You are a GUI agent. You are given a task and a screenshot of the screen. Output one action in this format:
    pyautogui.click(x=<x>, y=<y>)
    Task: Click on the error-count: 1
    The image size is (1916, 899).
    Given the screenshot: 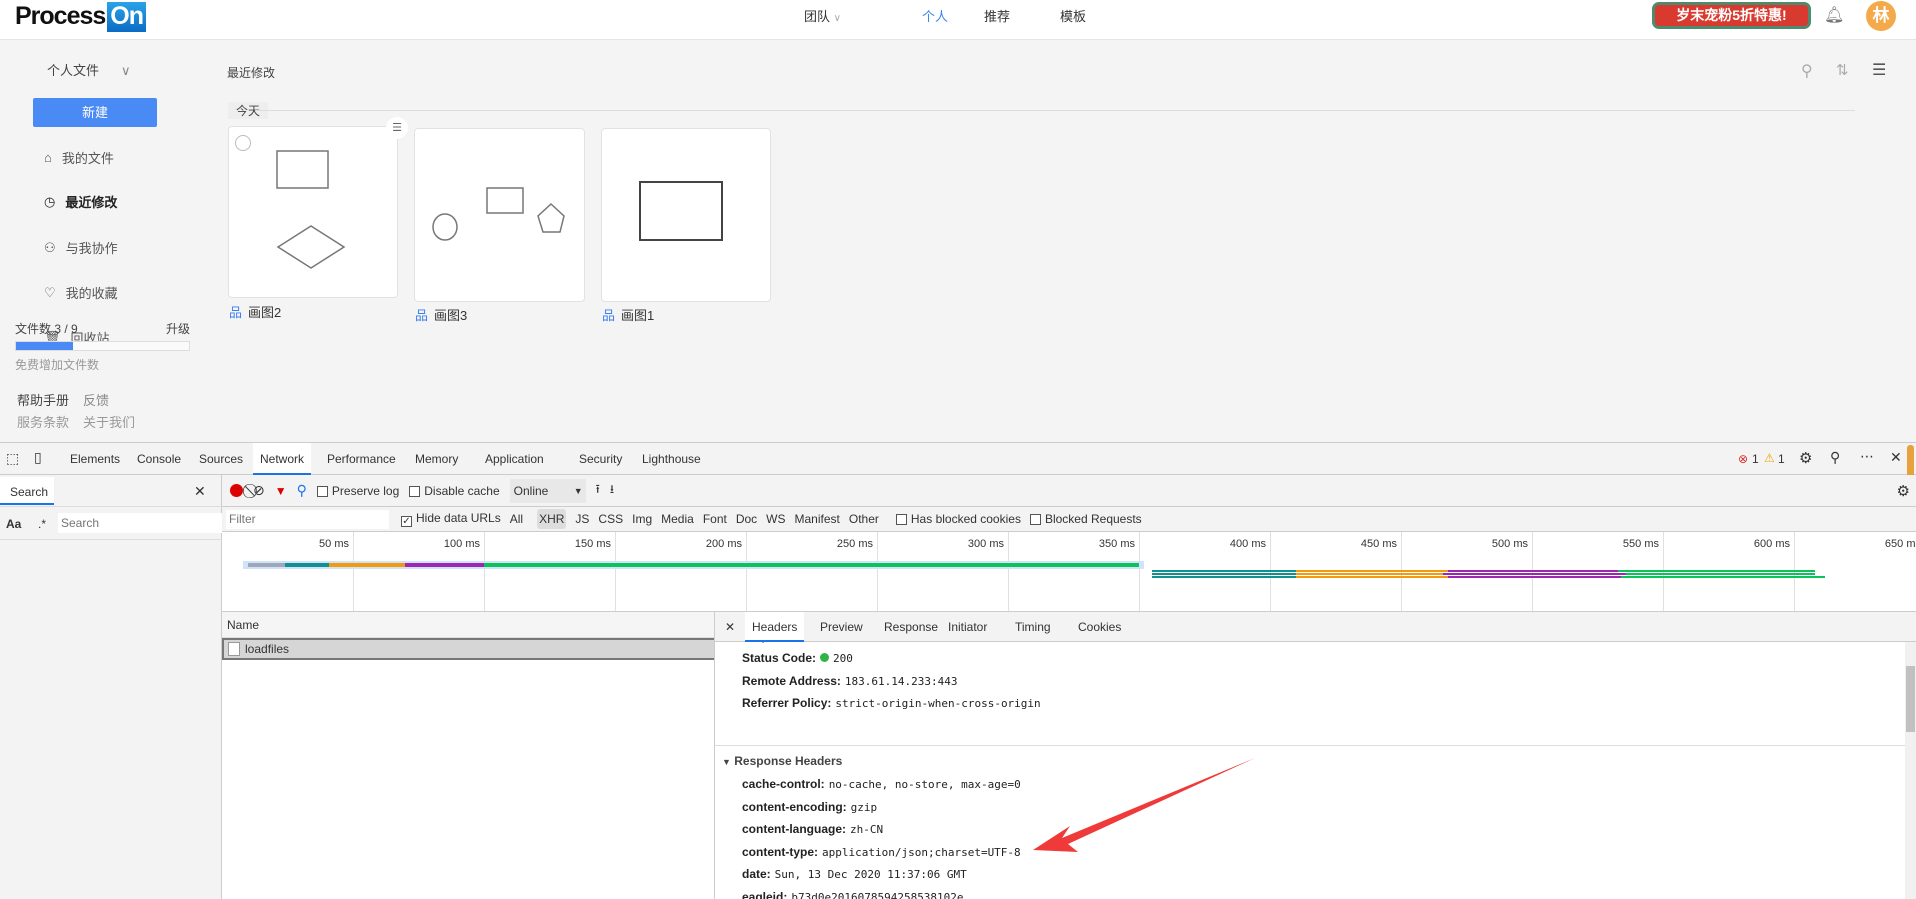 What is the action you would take?
    pyautogui.click(x=1755, y=459)
    